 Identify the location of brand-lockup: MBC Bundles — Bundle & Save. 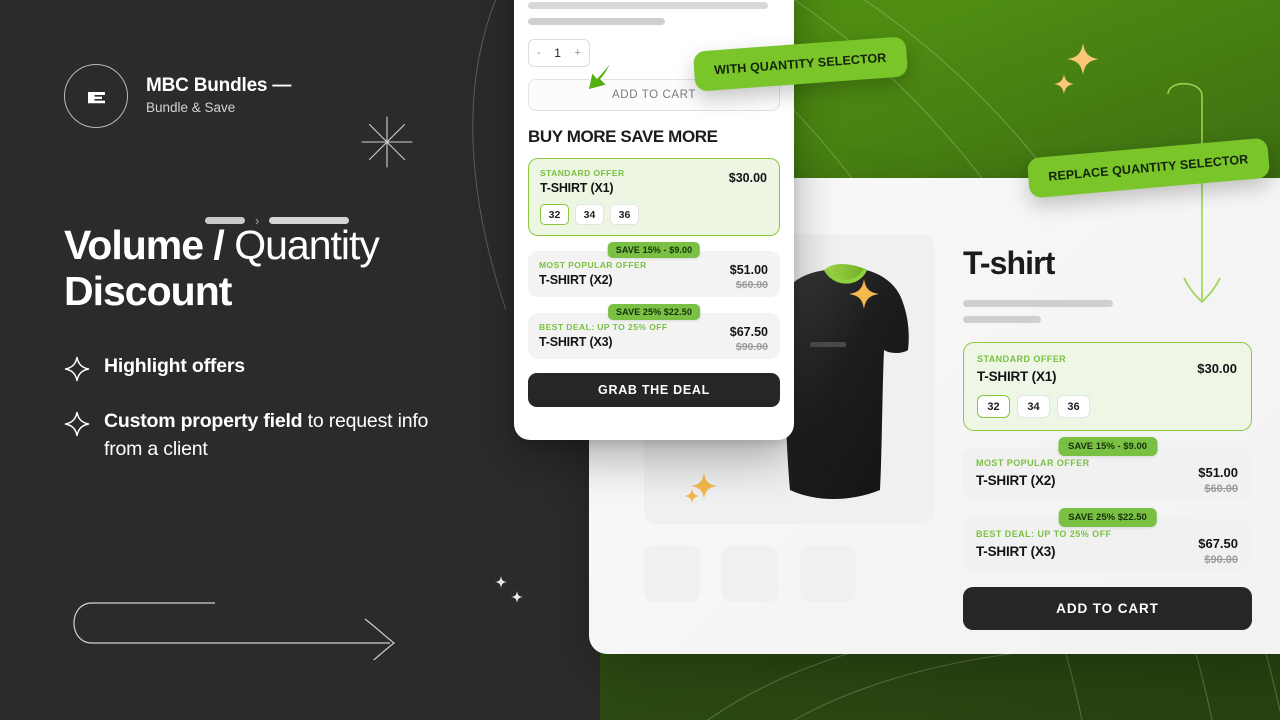
(177, 96).